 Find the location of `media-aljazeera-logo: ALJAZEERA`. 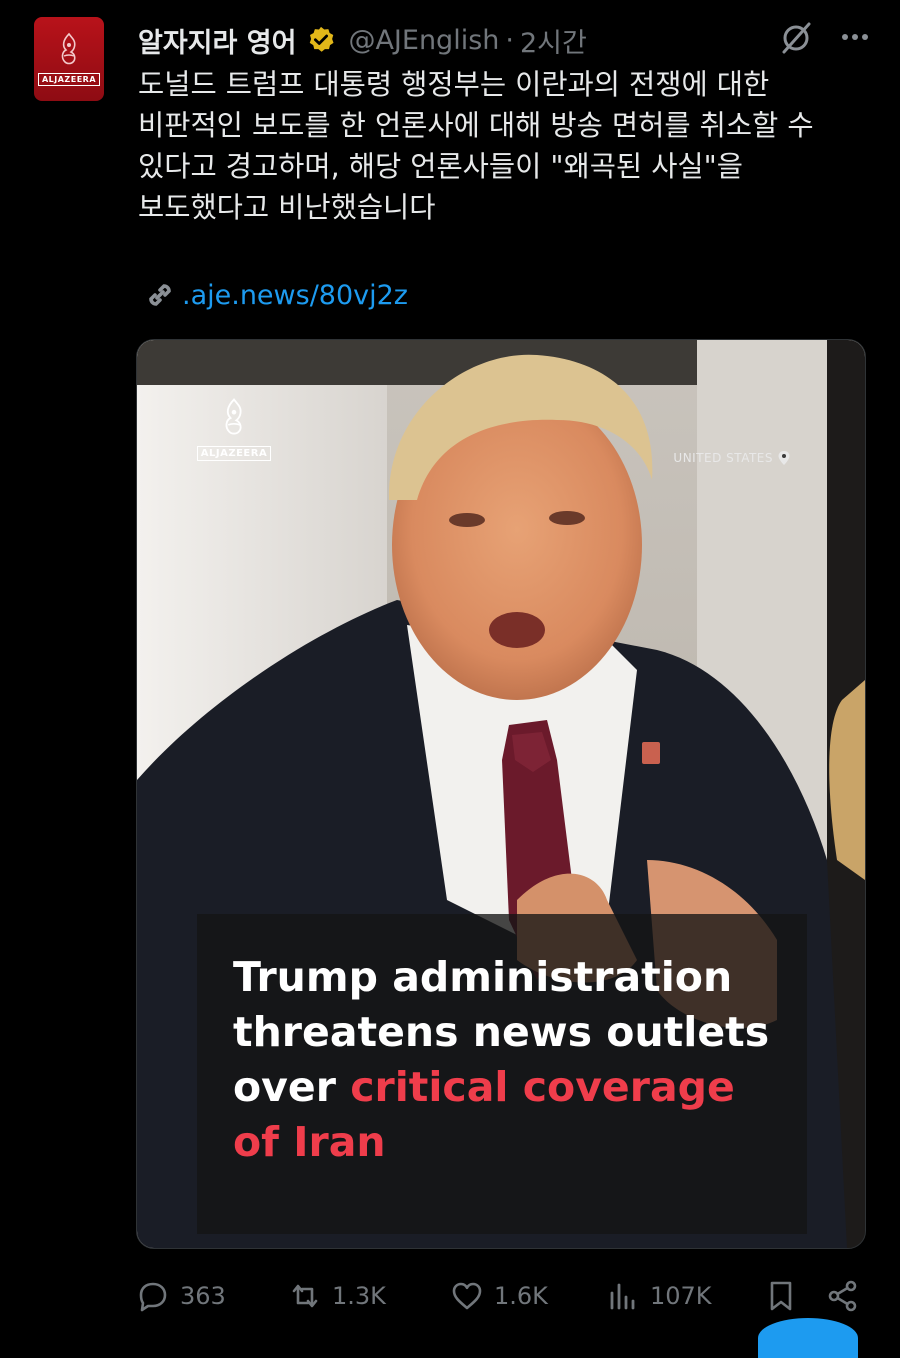

media-aljazeera-logo: ALJAZEERA is located at coordinates (234, 431).